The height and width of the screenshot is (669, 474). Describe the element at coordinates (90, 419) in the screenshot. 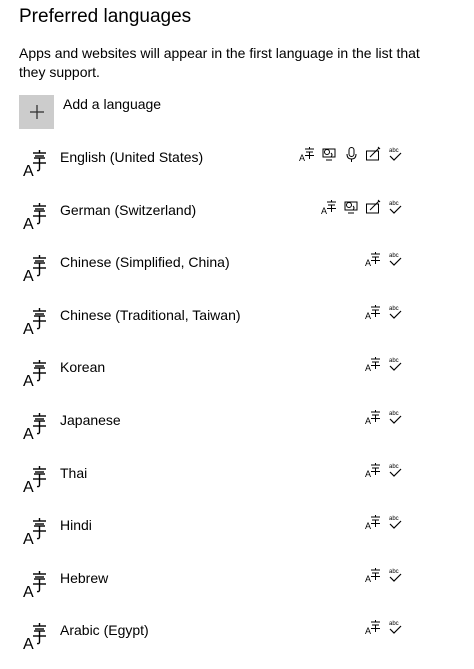

I see `language-name: Japanese` at that location.